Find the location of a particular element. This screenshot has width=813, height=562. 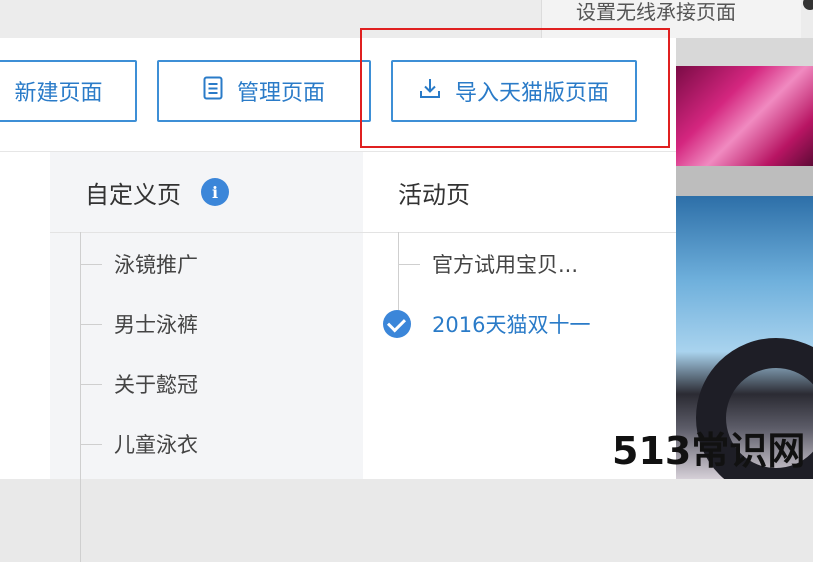

manage-pages-label: 管理页面 is located at coordinates (280, 93).